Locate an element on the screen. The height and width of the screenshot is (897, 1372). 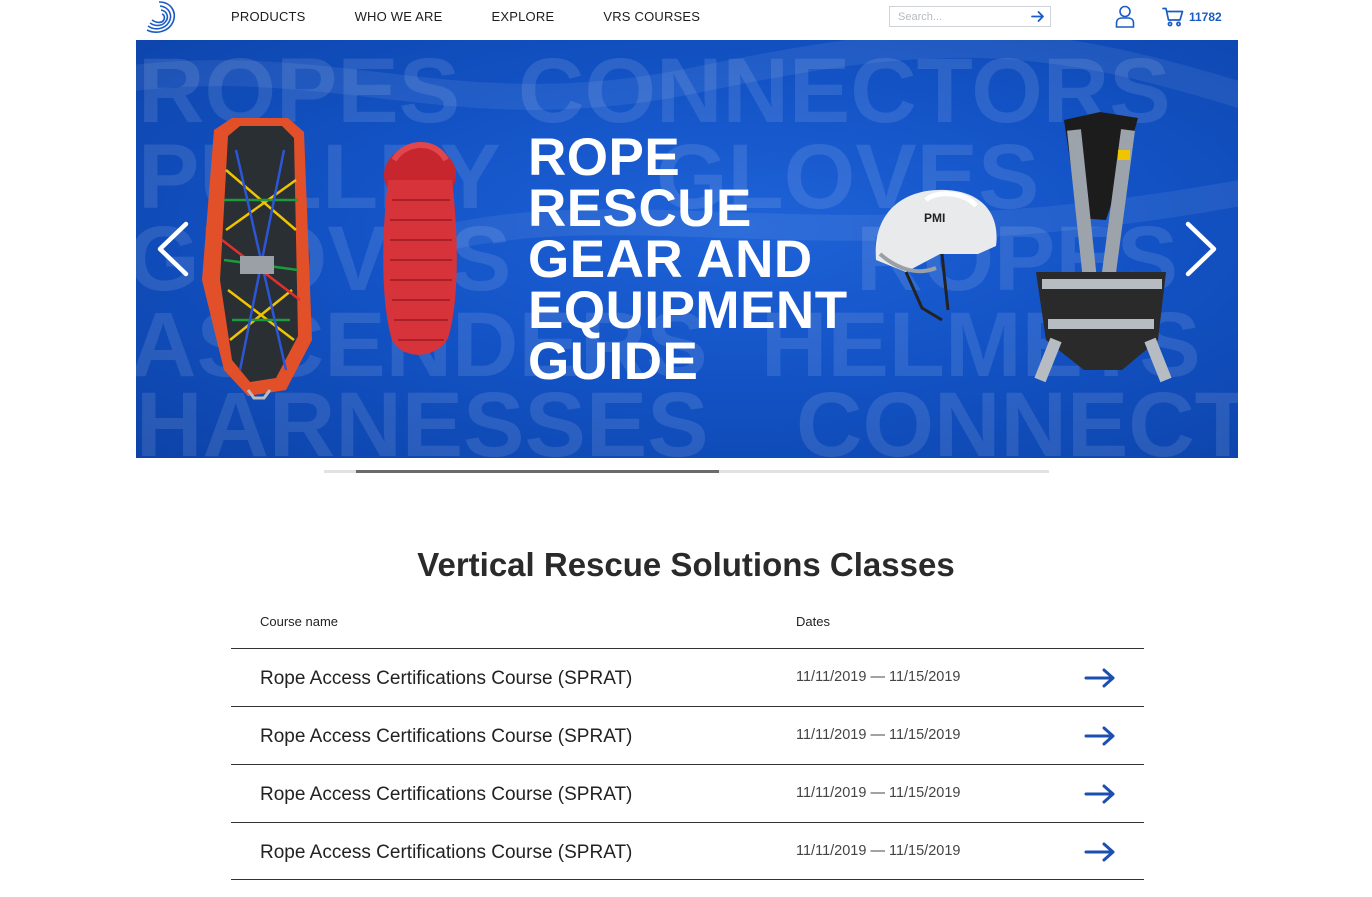
hero-title: ROPE RESCUE GEAR AND EQUIPMENT GUIDE is located at coordinates (698, 259).